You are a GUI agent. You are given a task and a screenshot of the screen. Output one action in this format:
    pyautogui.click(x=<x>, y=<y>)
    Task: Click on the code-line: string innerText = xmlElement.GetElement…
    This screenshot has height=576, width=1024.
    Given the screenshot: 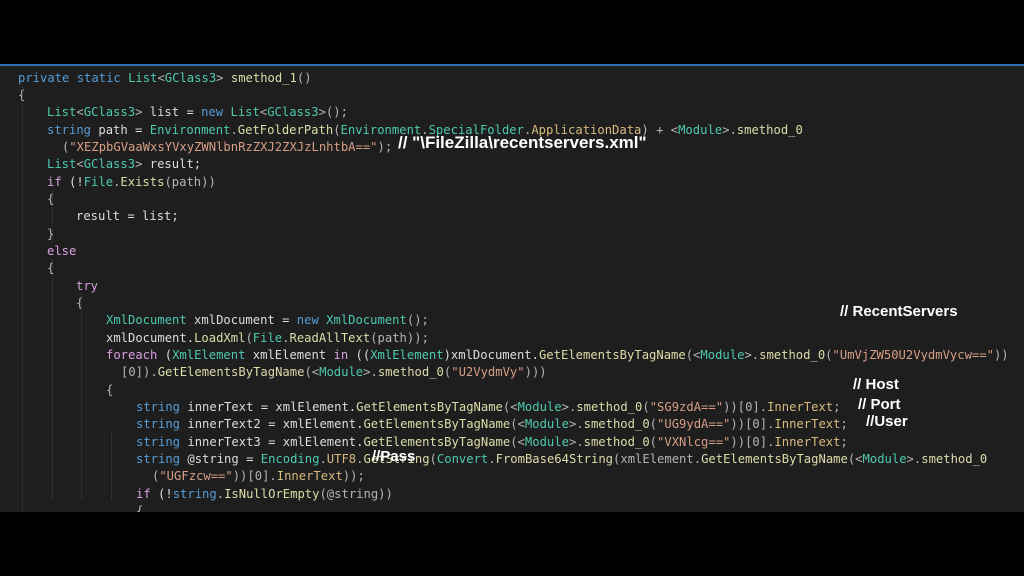 What is the action you would take?
    pyautogui.click(x=488, y=407)
    